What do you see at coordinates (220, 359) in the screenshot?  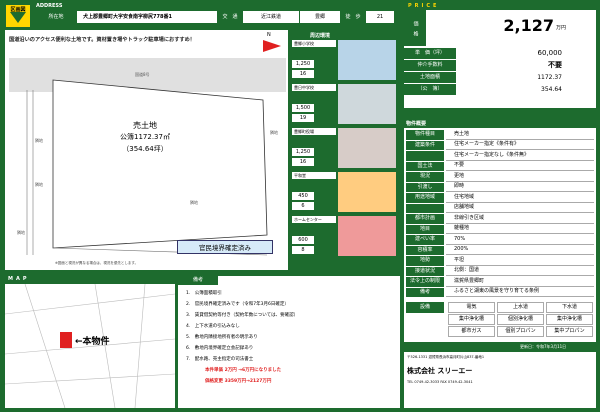 I see `note-item: 7. 配水路、売主指定の司法書士` at bounding box center [220, 359].